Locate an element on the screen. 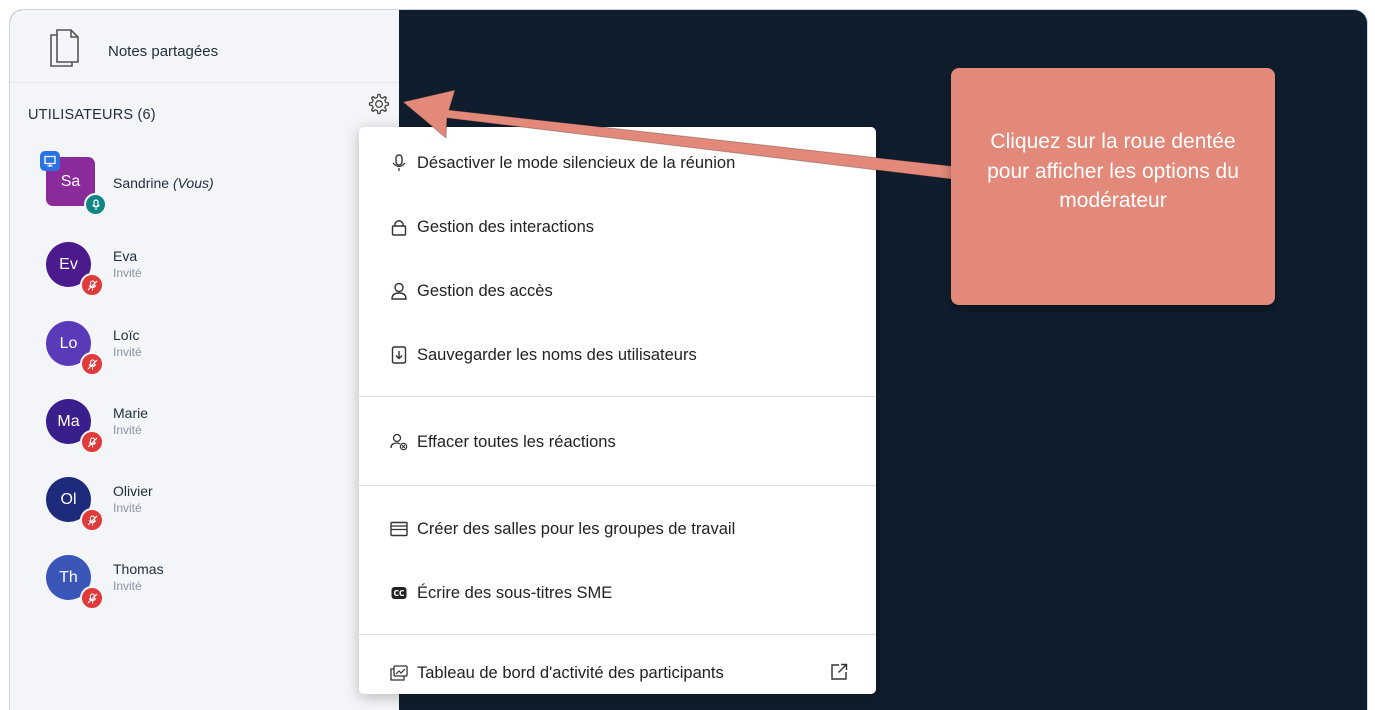  menu-item-label: Gestion des accès is located at coordinates (485, 290).